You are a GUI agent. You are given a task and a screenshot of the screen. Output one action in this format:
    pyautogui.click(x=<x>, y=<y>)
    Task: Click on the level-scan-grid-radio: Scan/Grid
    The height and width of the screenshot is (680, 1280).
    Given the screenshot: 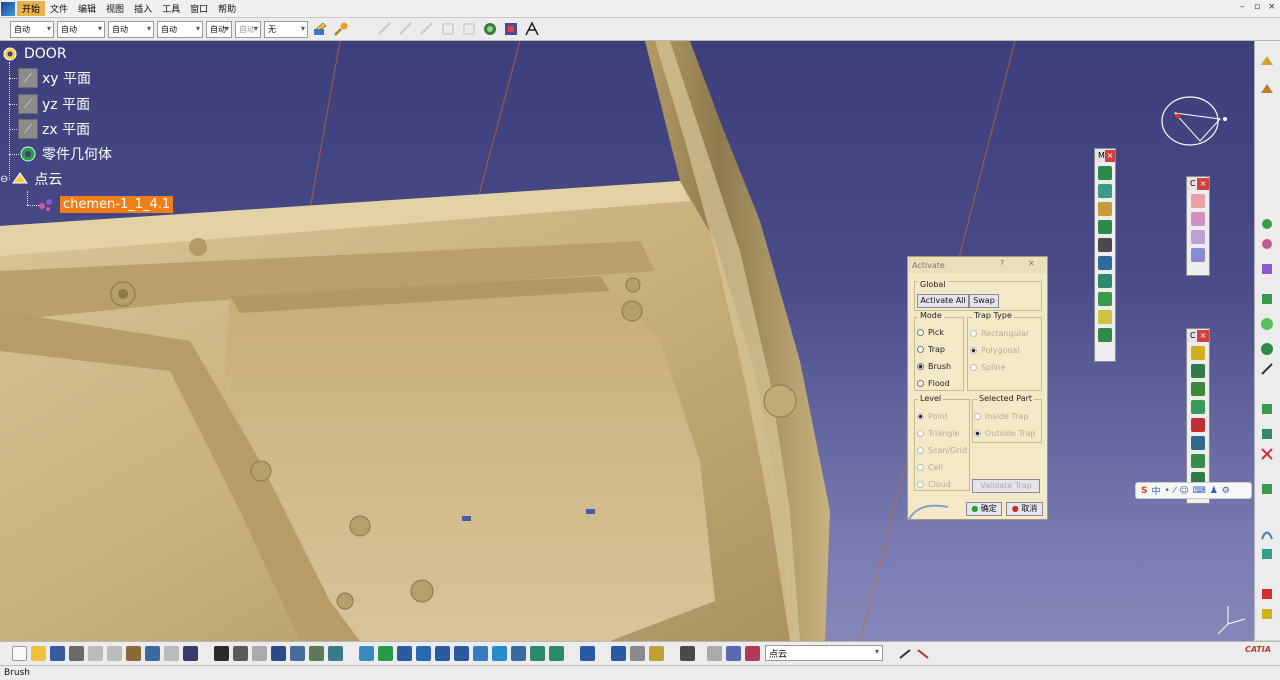 What is the action you would take?
    pyautogui.click(x=942, y=450)
    